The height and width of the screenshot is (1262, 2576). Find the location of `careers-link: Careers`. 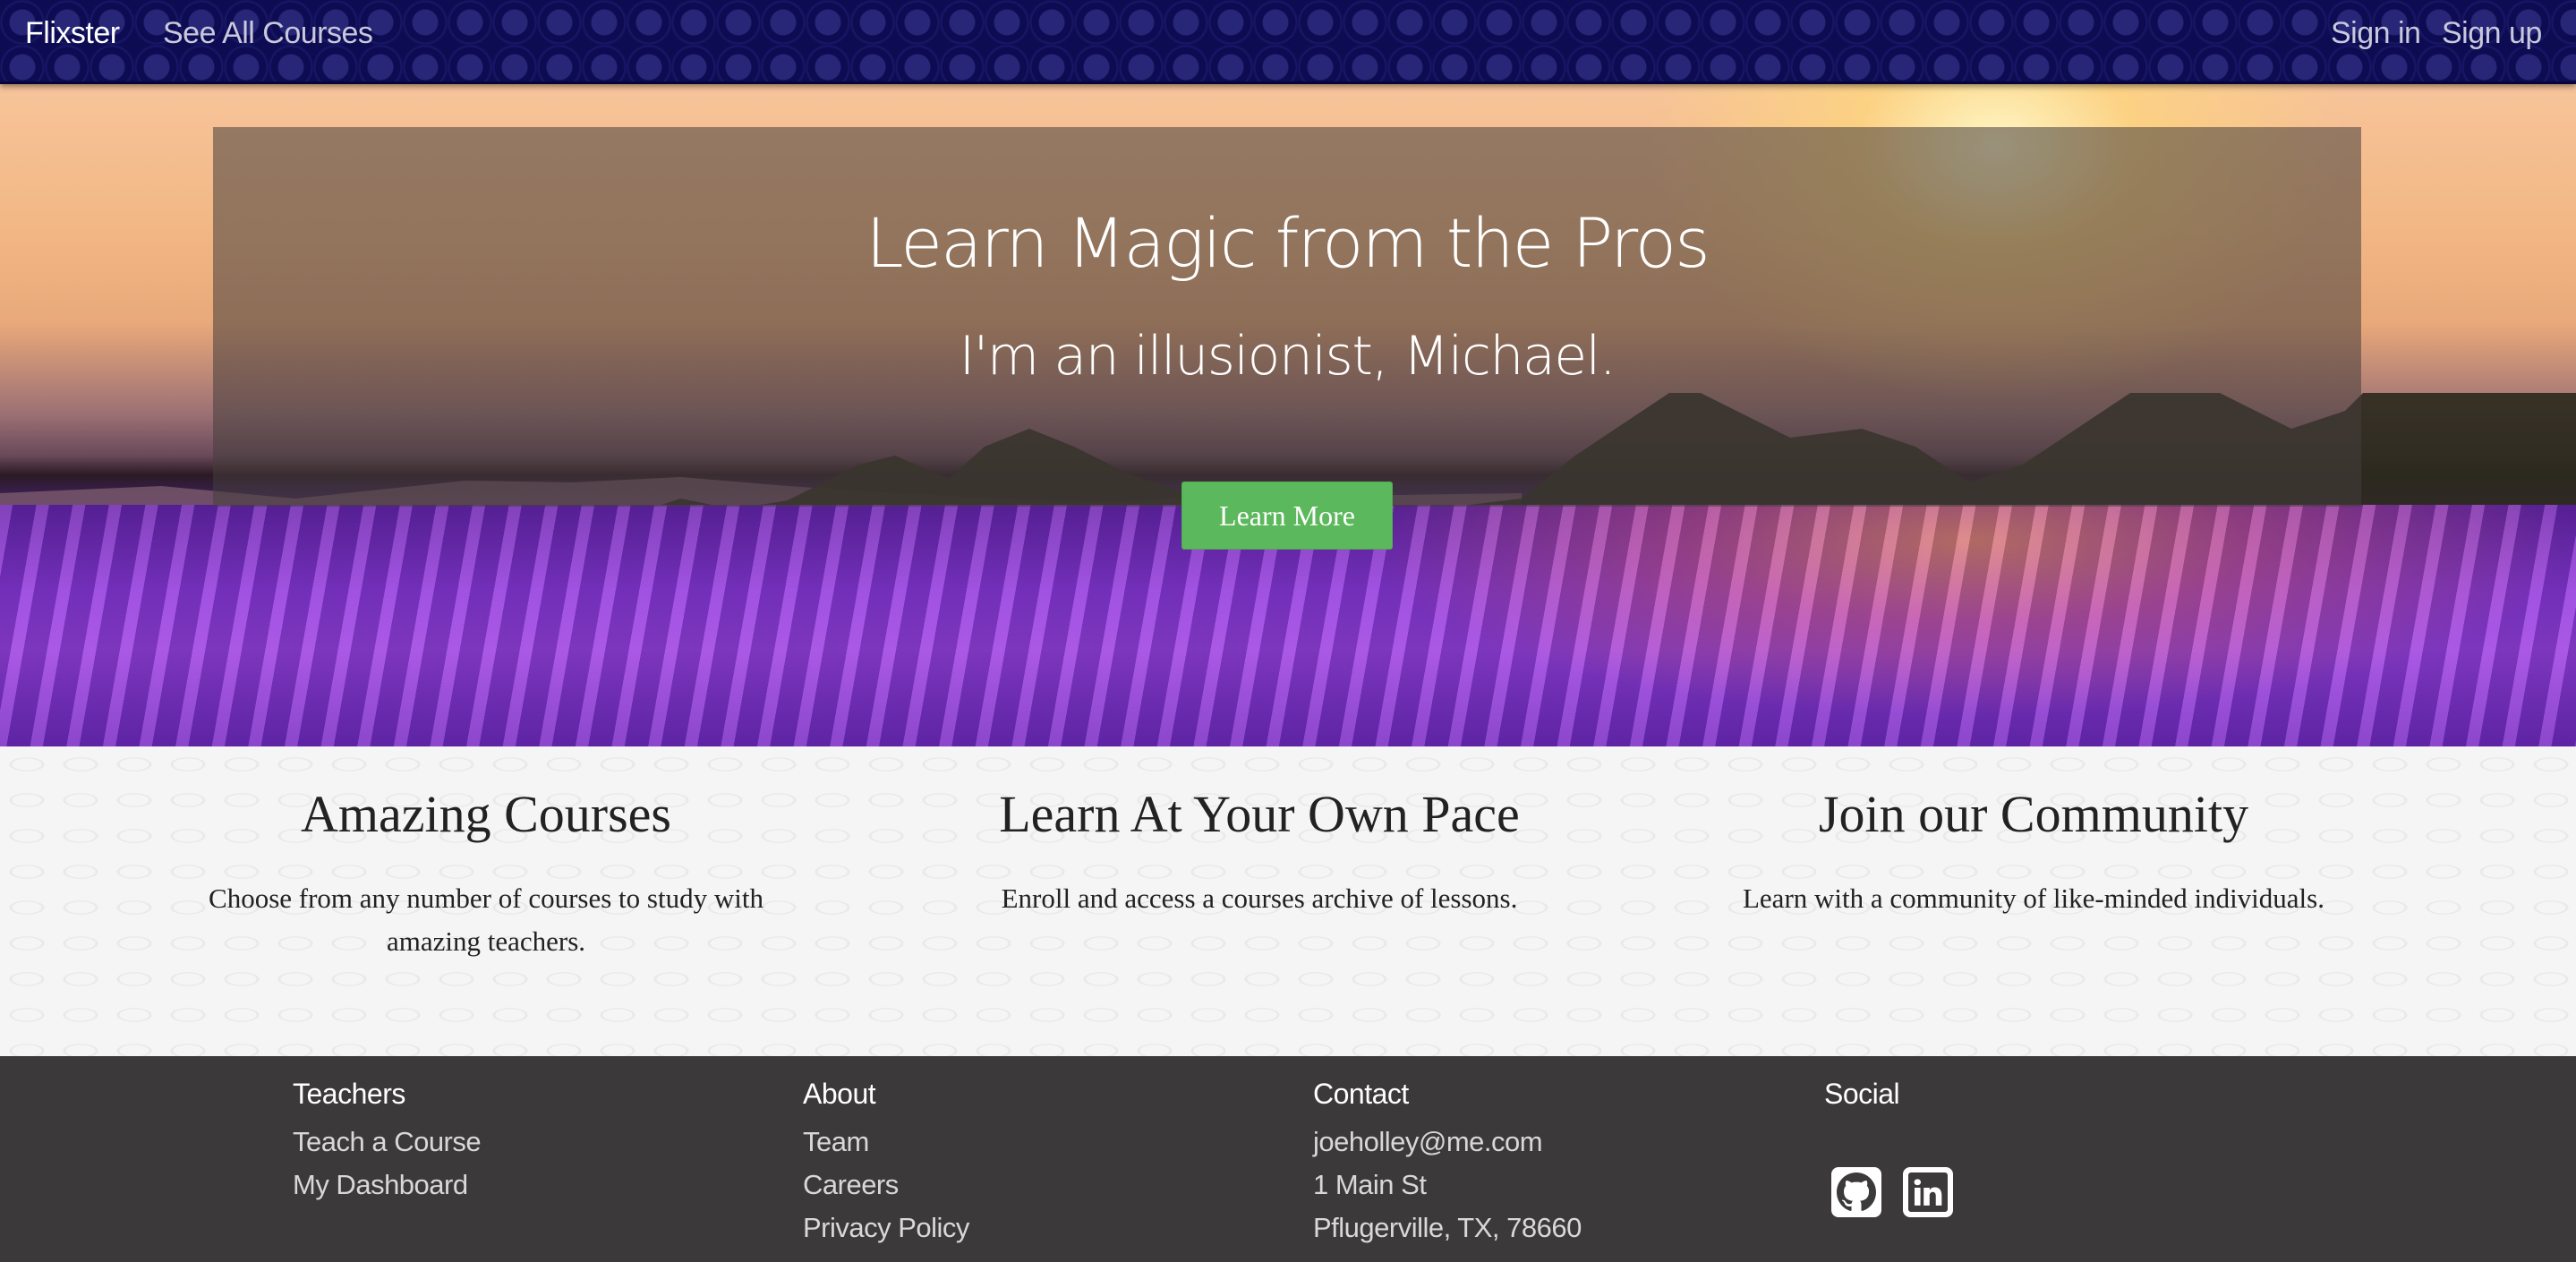

careers-link: Careers is located at coordinates (886, 1185).